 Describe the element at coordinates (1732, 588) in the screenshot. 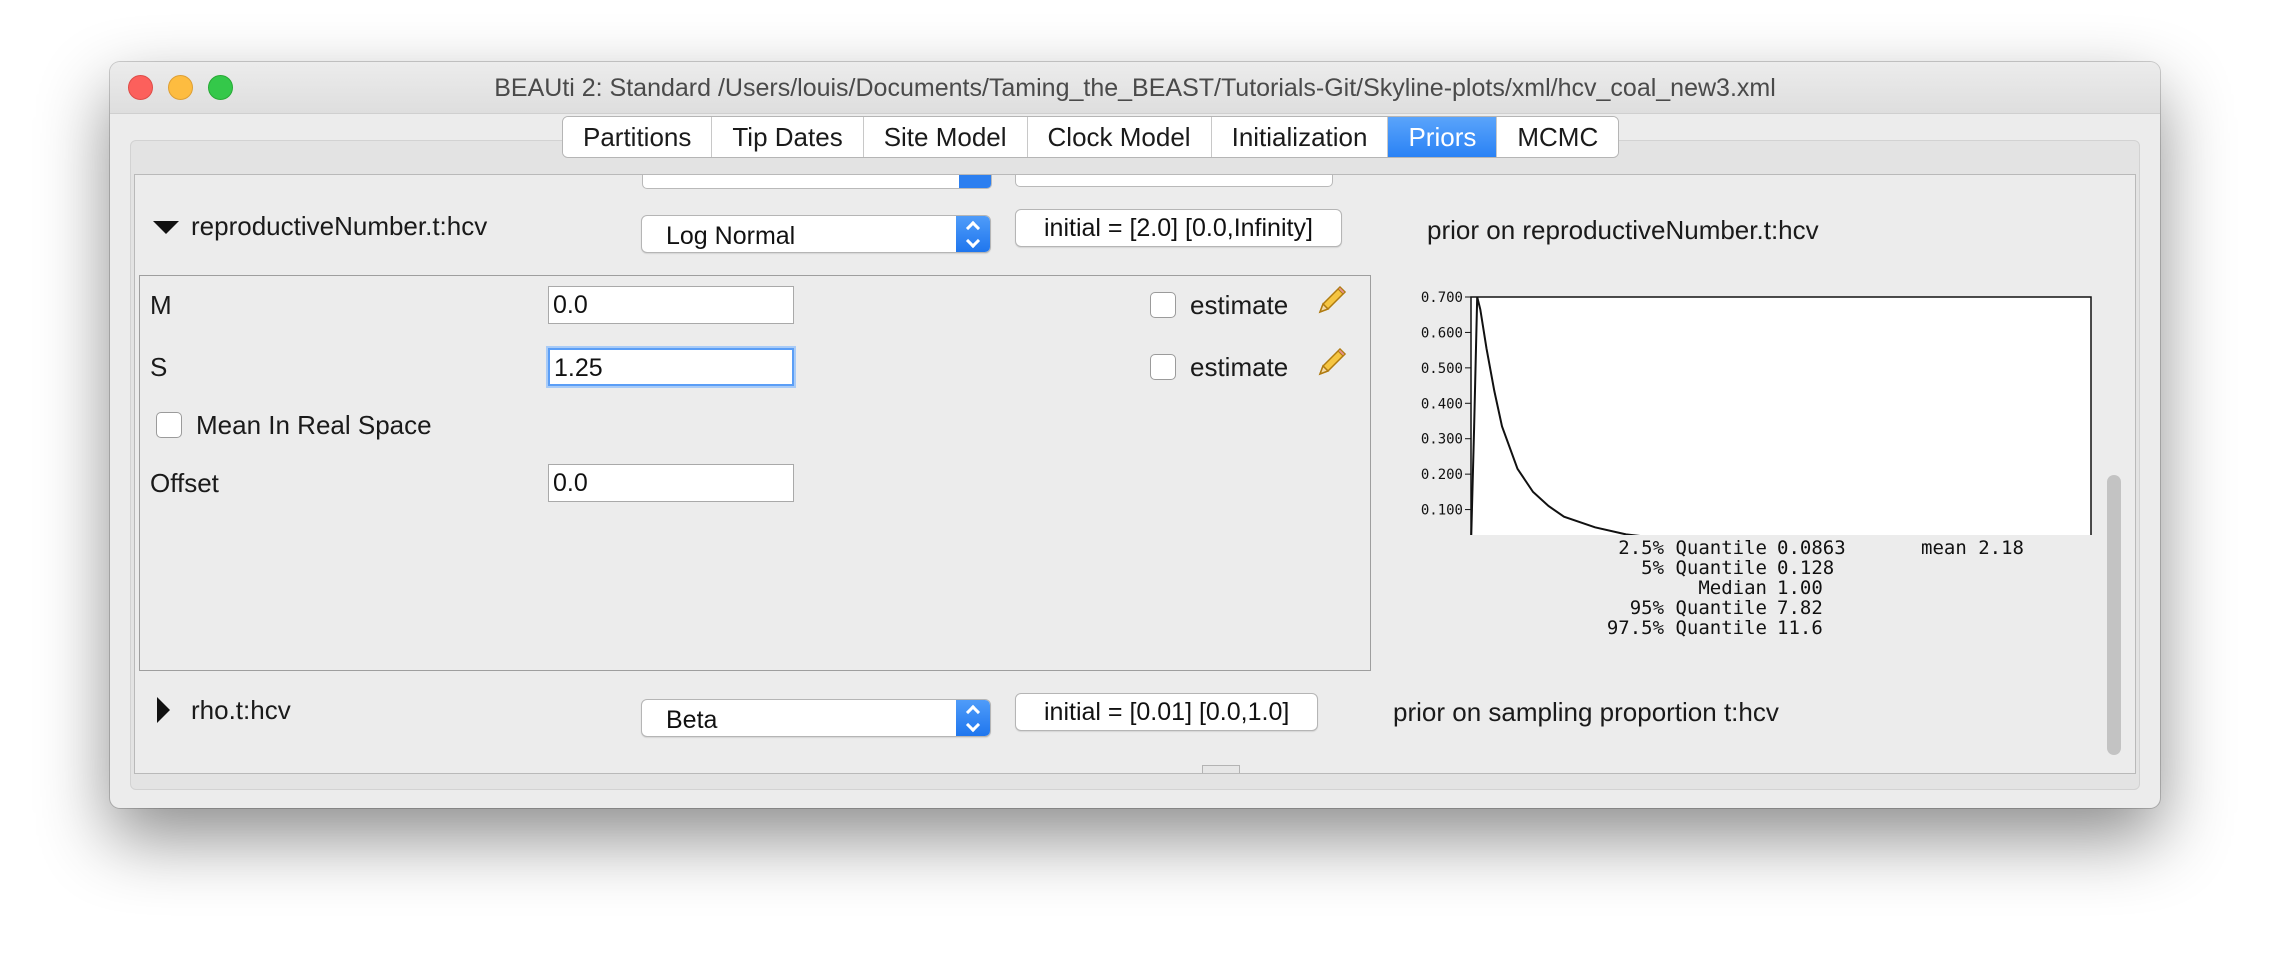

I see `stat-label-median: Median` at that location.